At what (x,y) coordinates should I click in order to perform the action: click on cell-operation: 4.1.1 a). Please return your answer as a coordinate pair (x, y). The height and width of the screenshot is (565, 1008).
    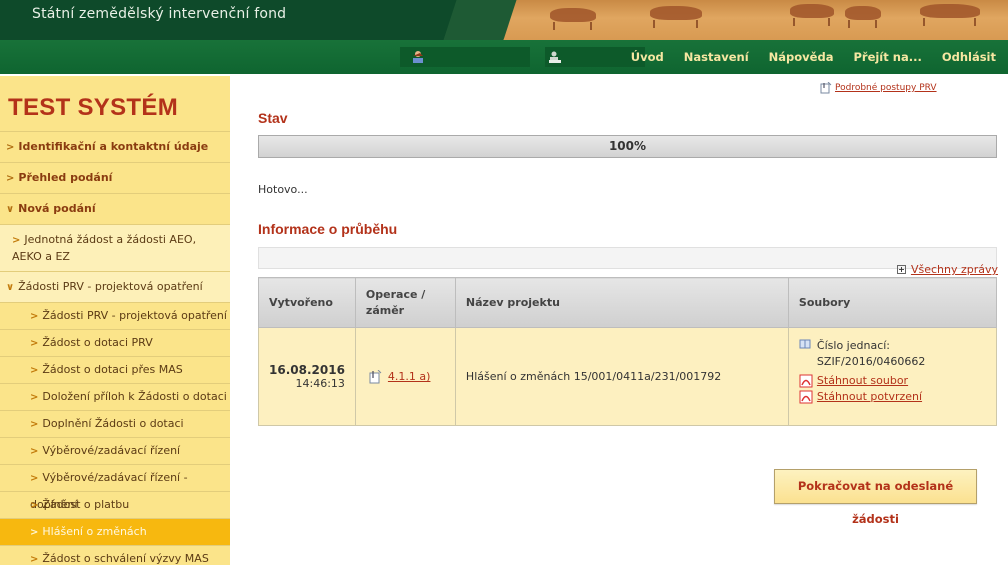
    Looking at the image, I should click on (405, 376).